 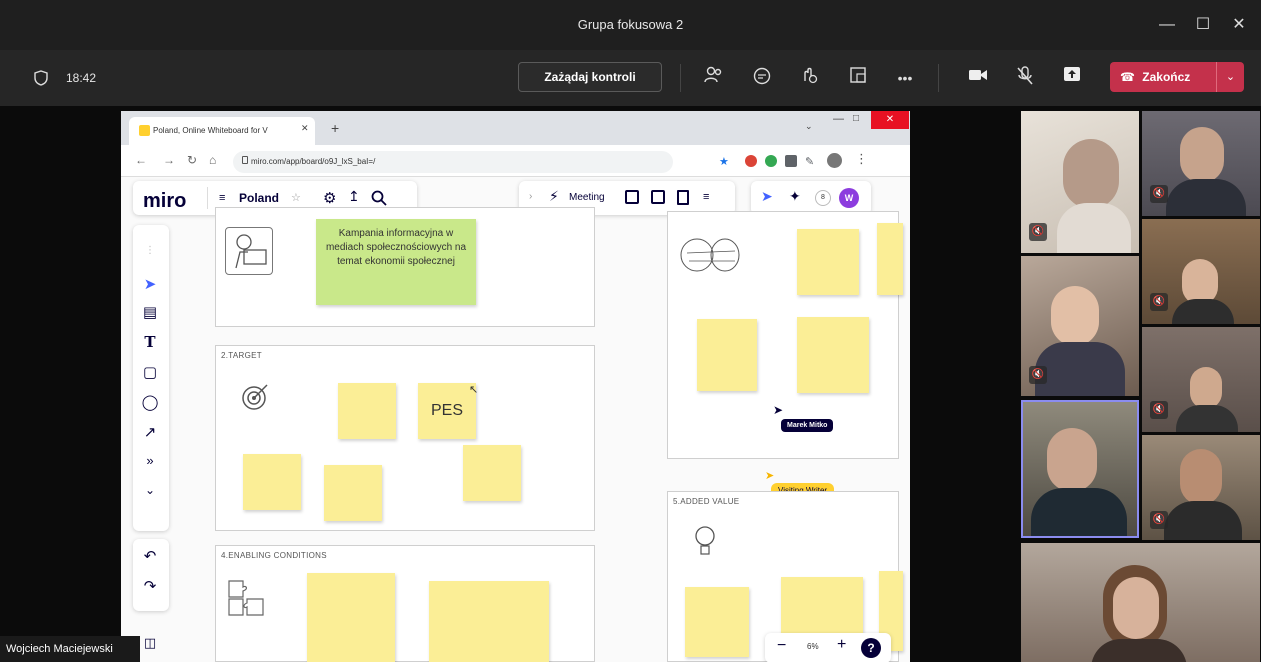 What do you see at coordinates (834, 160) in the screenshot?
I see `profile-avatar` at bounding box center [834, 160].